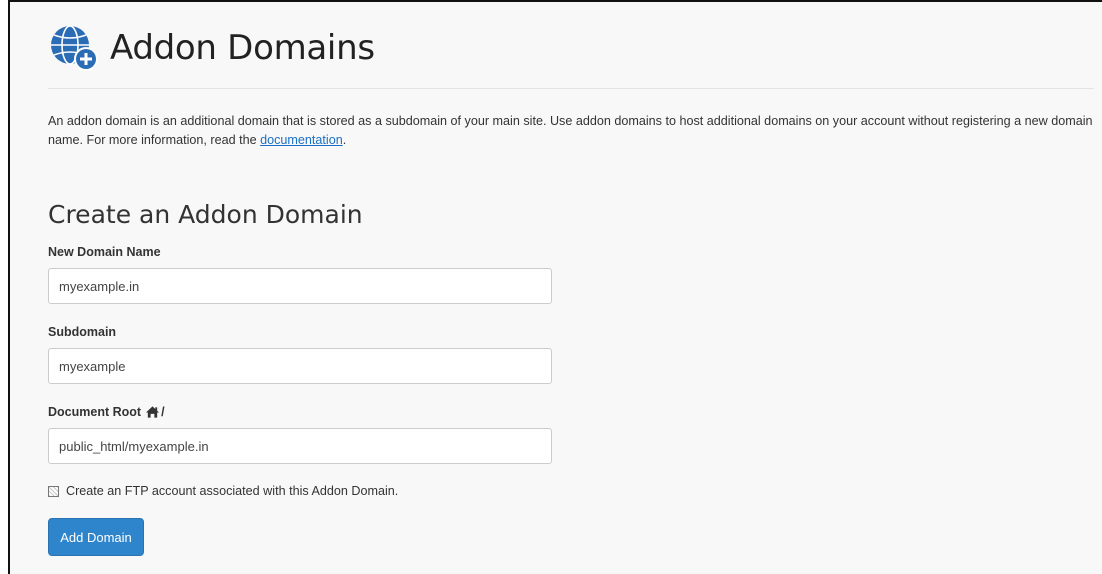  I want to click on document-root-input, so click(300, 446).